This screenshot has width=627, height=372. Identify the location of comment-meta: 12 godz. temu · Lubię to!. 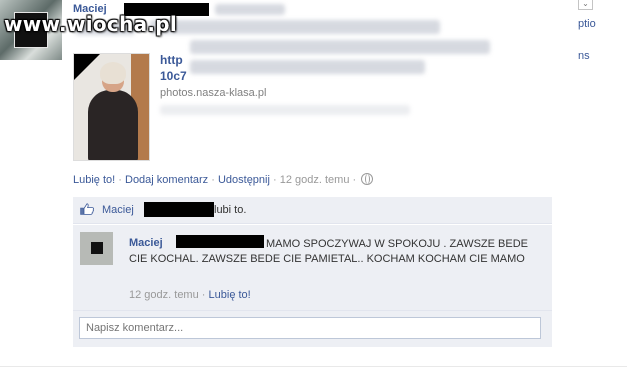
(190, 295).